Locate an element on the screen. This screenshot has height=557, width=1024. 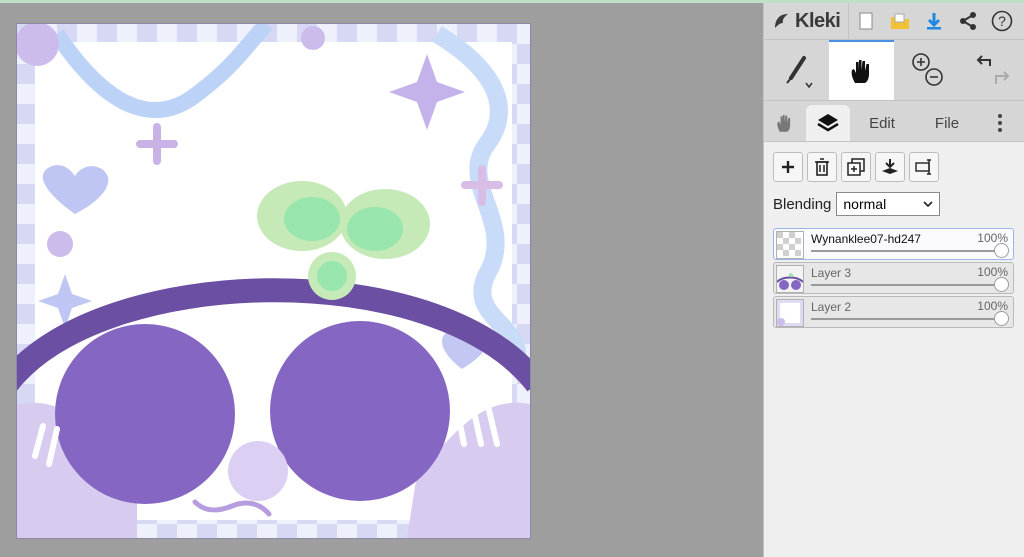
open-folder-icon is located at coordinates (900, 21).